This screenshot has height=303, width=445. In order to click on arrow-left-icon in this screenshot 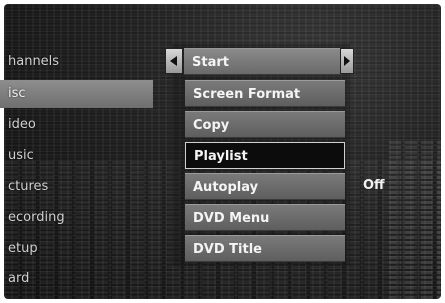, I will do `click(173, 61)`.